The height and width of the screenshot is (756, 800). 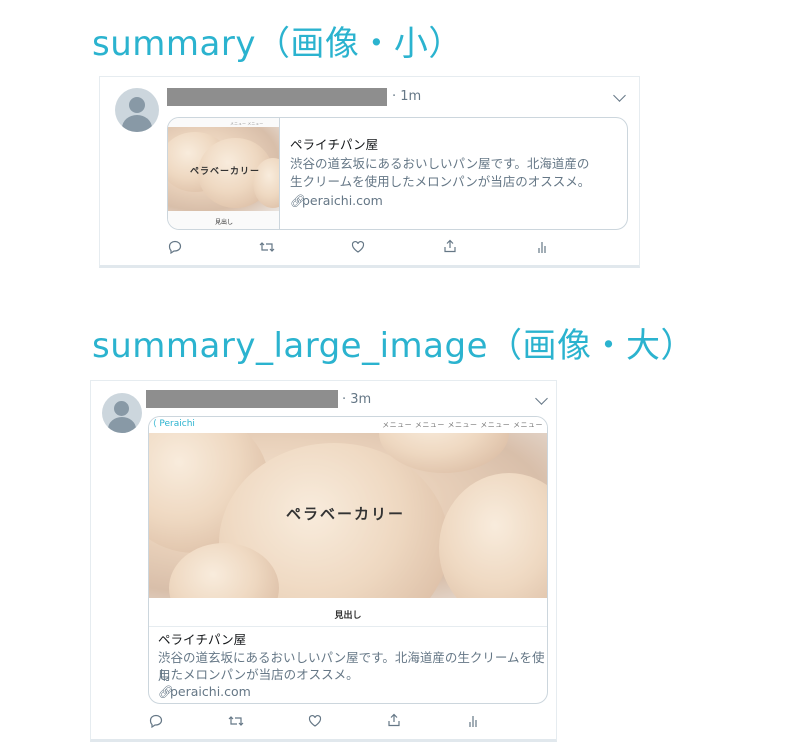 What do you see at coordinates (440, 181) in the screenshot?
I see `card-description-line2: 生クリームを使用したメロンパンが当店のオススメ。` at bounding box center [440, 181].